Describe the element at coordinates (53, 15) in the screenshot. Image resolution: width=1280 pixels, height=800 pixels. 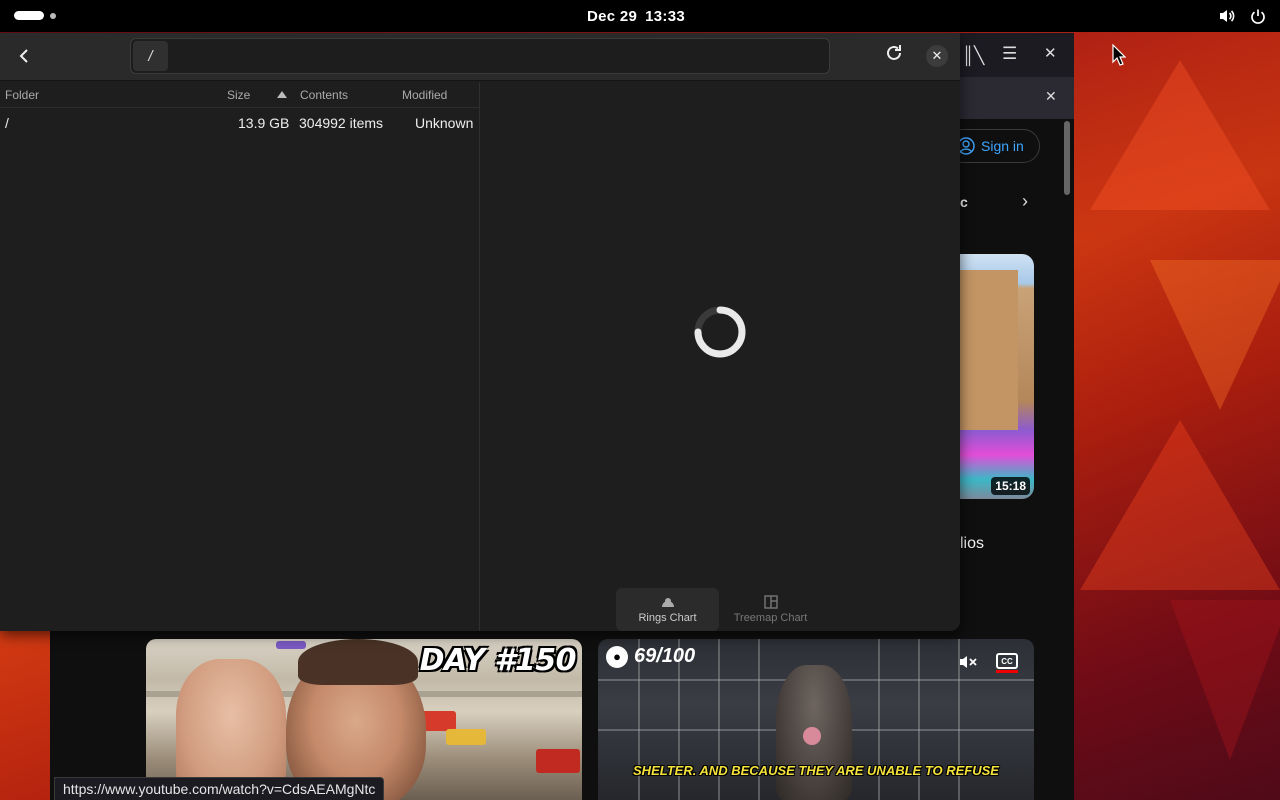
I see `workspace-indicator` at that location.